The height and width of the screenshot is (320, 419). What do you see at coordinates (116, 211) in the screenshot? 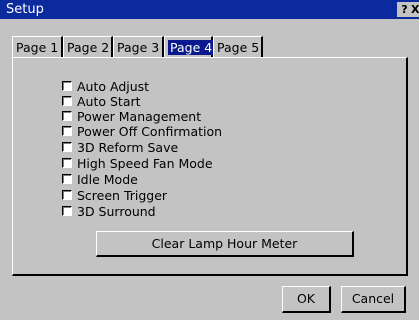
I see `option-label: 3D Surround` at bounding box center [116, 211].